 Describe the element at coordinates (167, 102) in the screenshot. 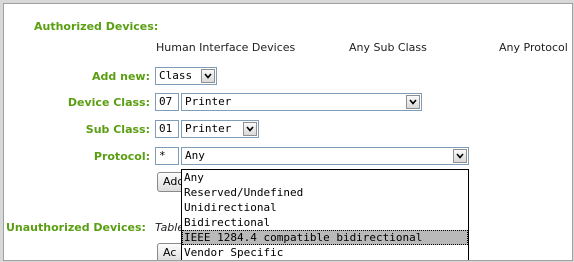

I see `device-class-code-field: 07` at that location.